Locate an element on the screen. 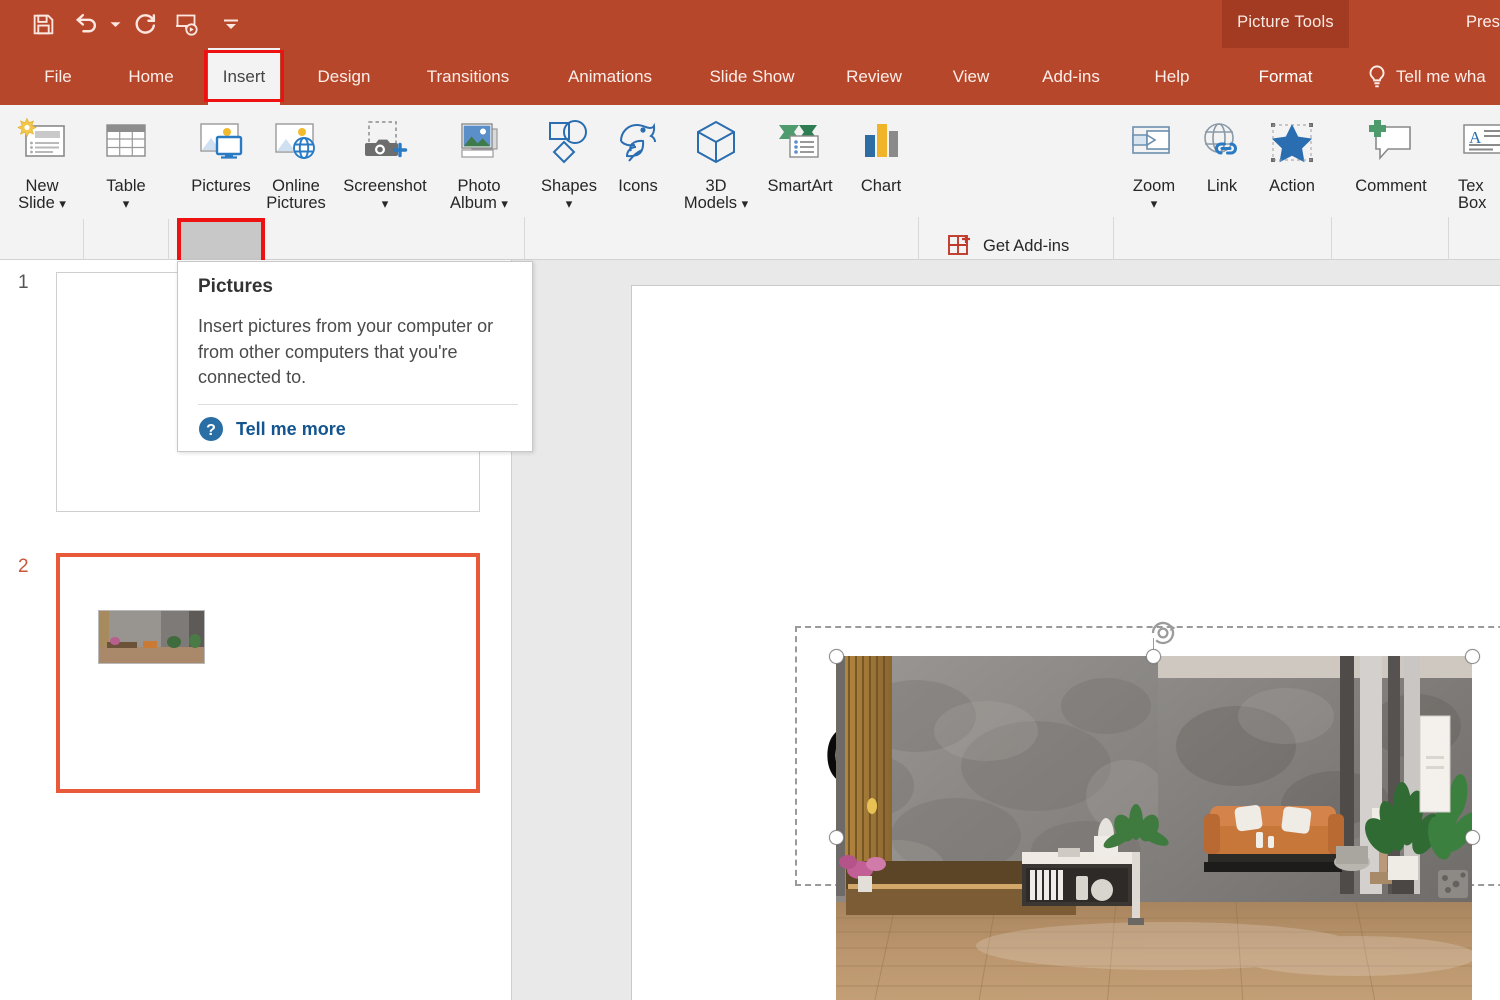 The image size is (1500, 1000). comment-button: Comment is located at coordinates (1391, 156).